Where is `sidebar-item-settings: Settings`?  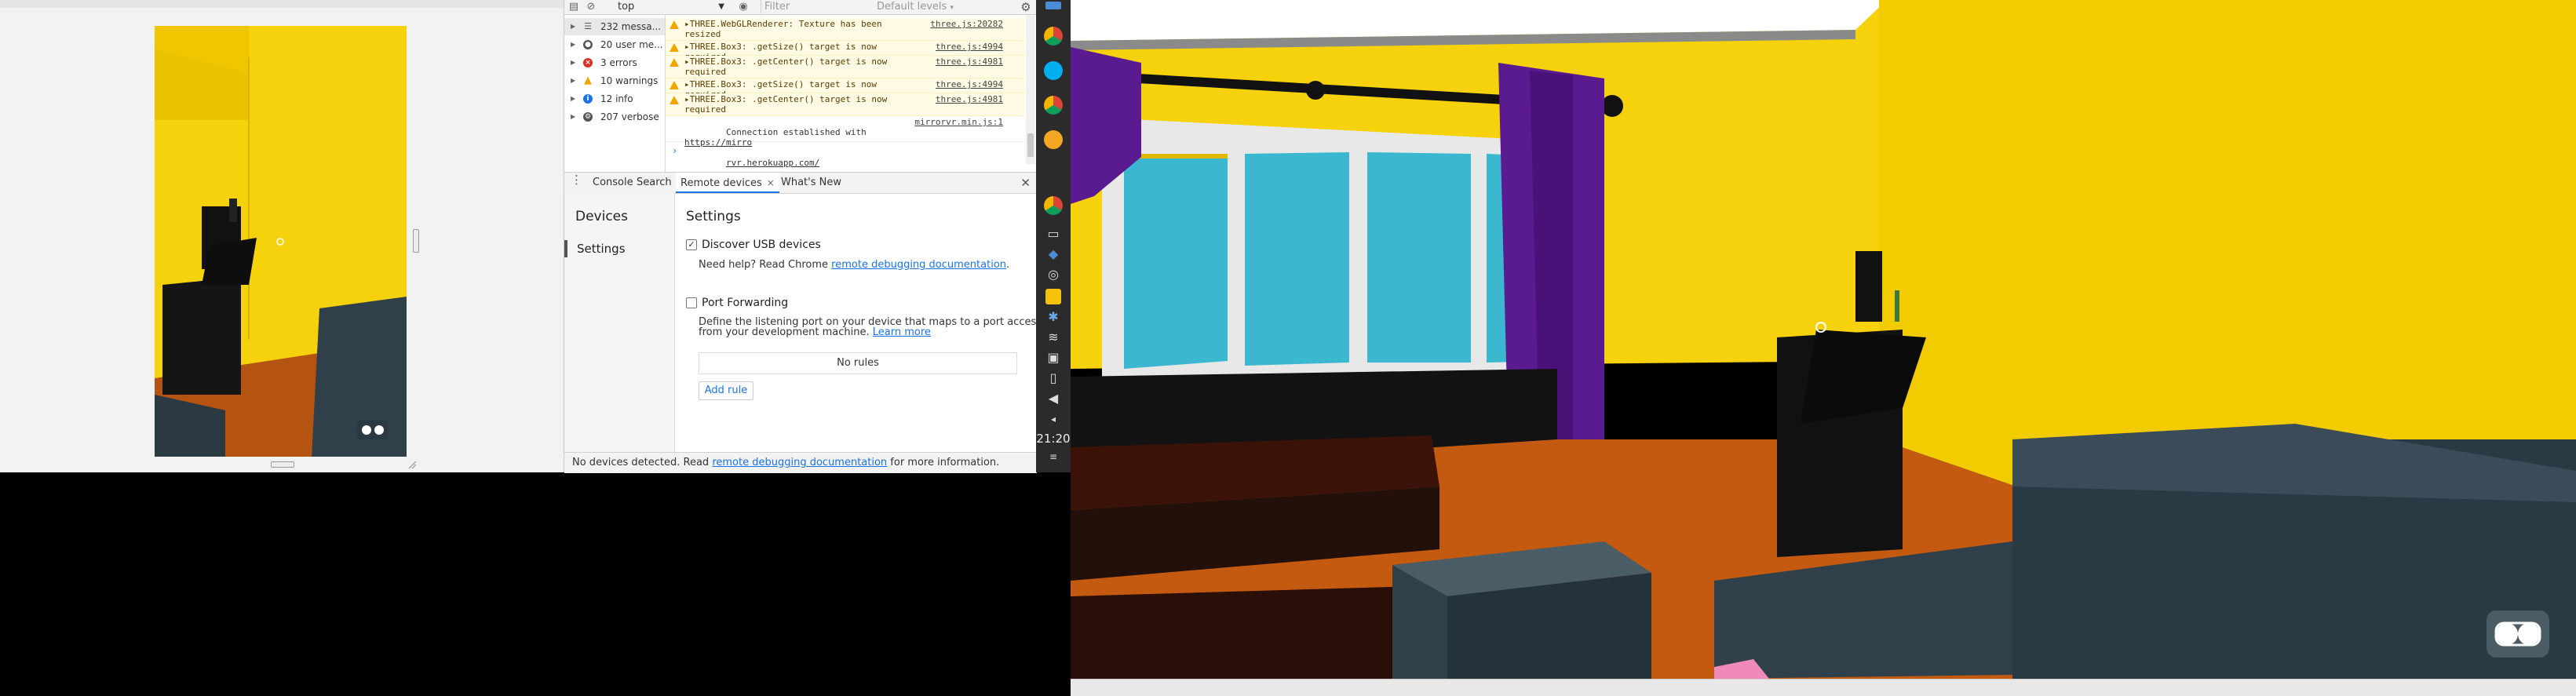
sidebar-item-settings: Settings is located at coordinates (619, 249).